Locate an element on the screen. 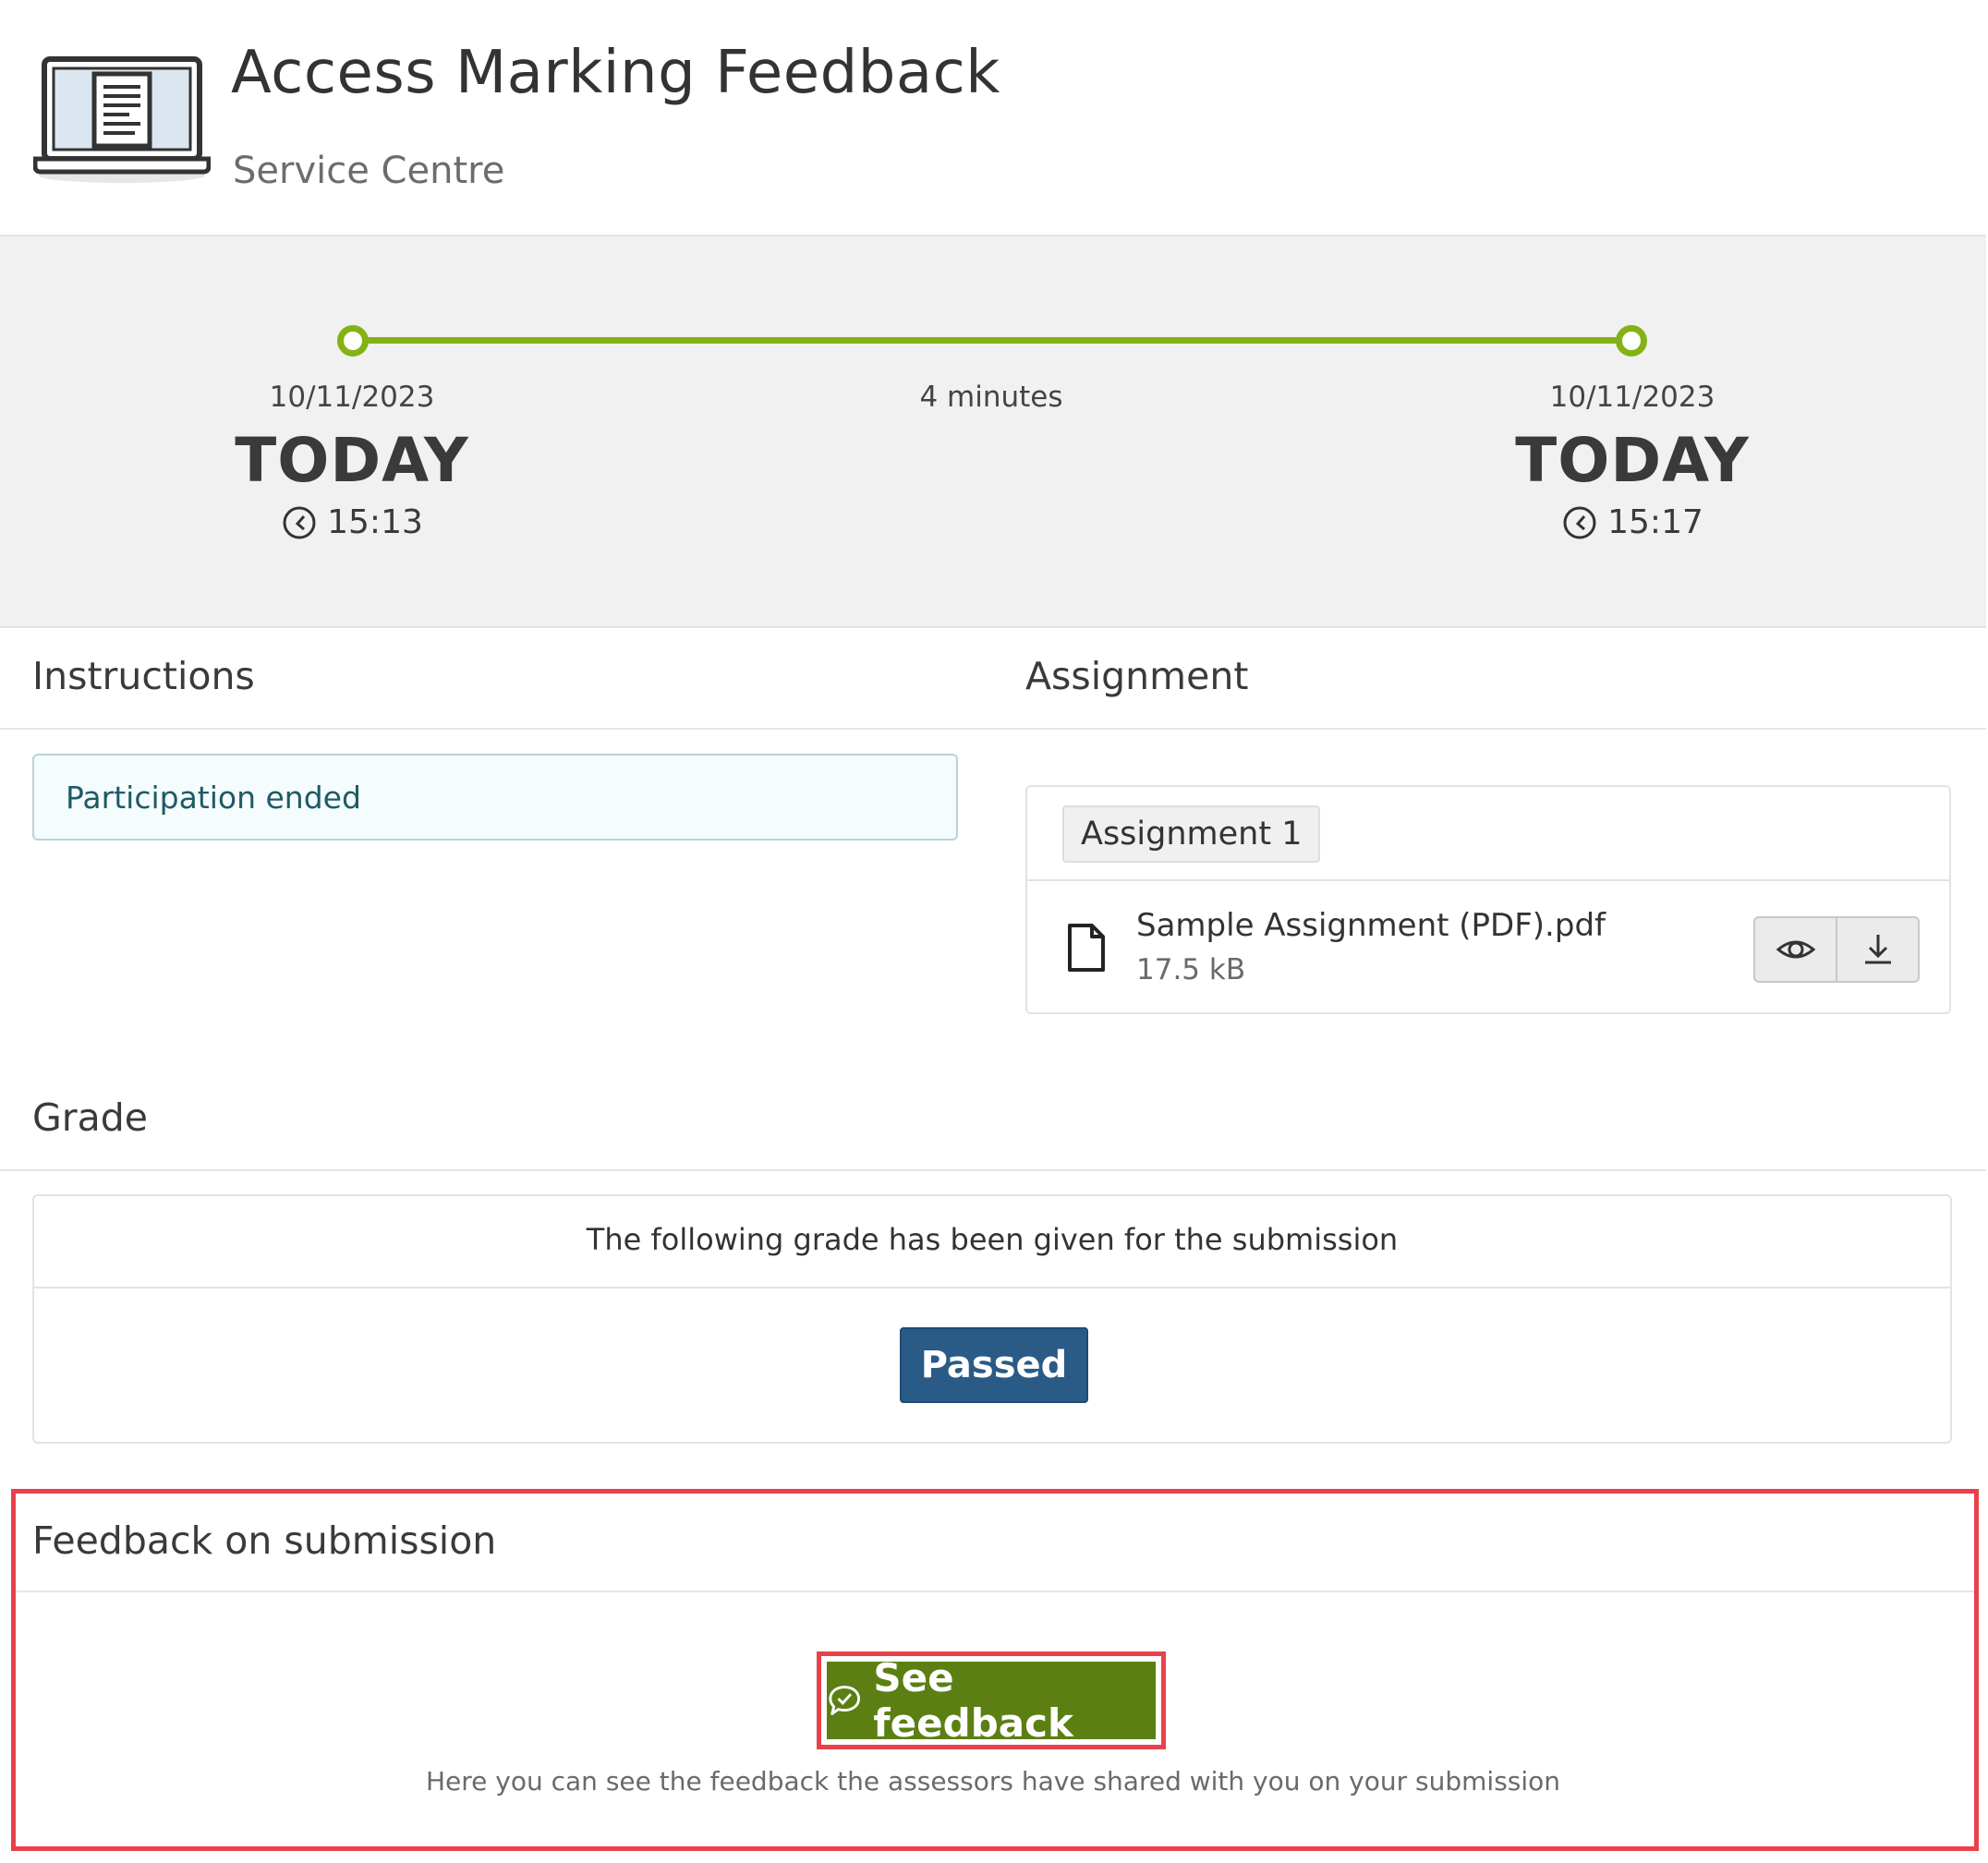 The image size is (1988, 1863). grade-badge: Passed is located at coordinates (994, 1365).